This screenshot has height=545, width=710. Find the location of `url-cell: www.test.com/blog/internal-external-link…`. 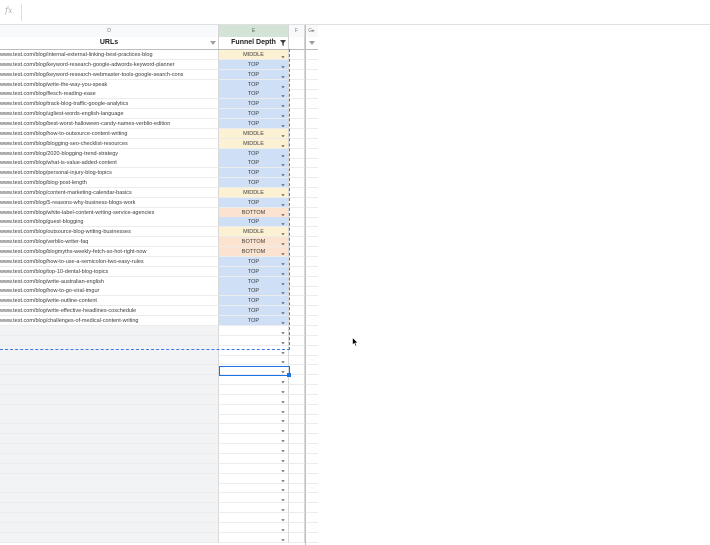

url-cell: www.test.com/blog/internal-external-link… is located at coordinates (109, 55).